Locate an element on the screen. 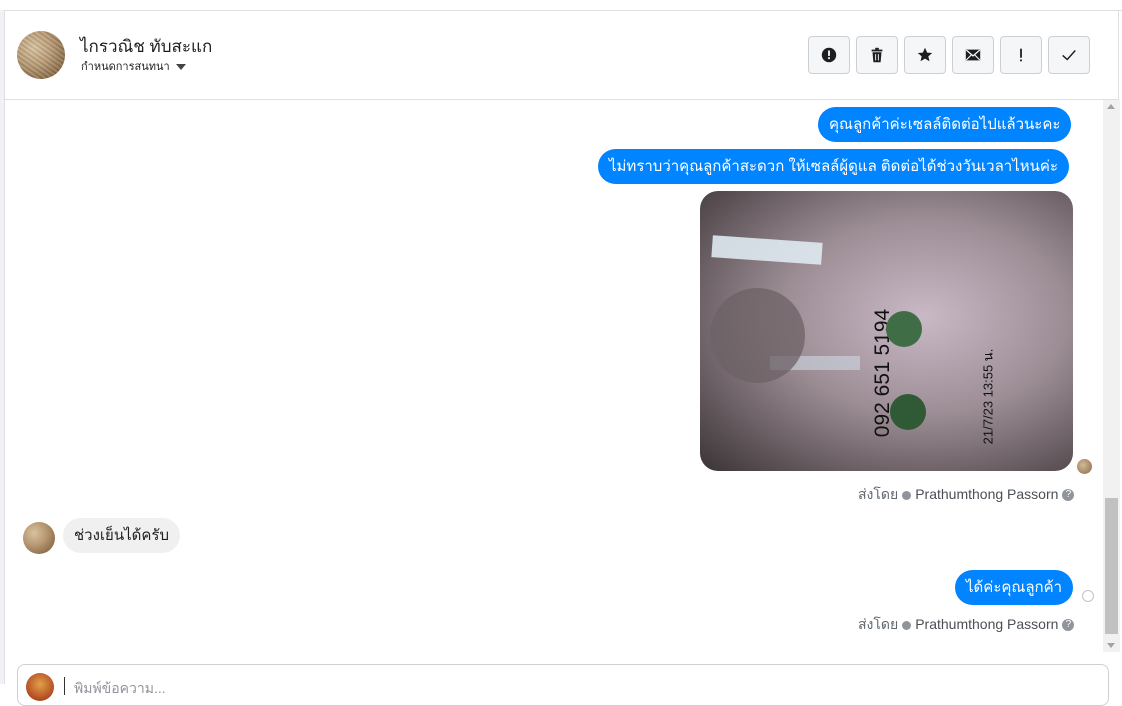  thread-scrollbar is located at coordinates (1111, 376).